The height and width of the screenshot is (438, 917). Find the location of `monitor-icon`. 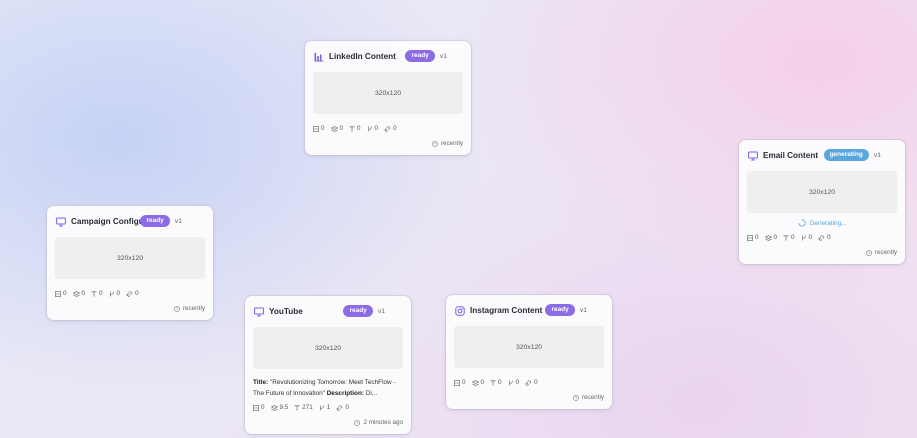

monitor-icon is located at coordinates (753, 156).